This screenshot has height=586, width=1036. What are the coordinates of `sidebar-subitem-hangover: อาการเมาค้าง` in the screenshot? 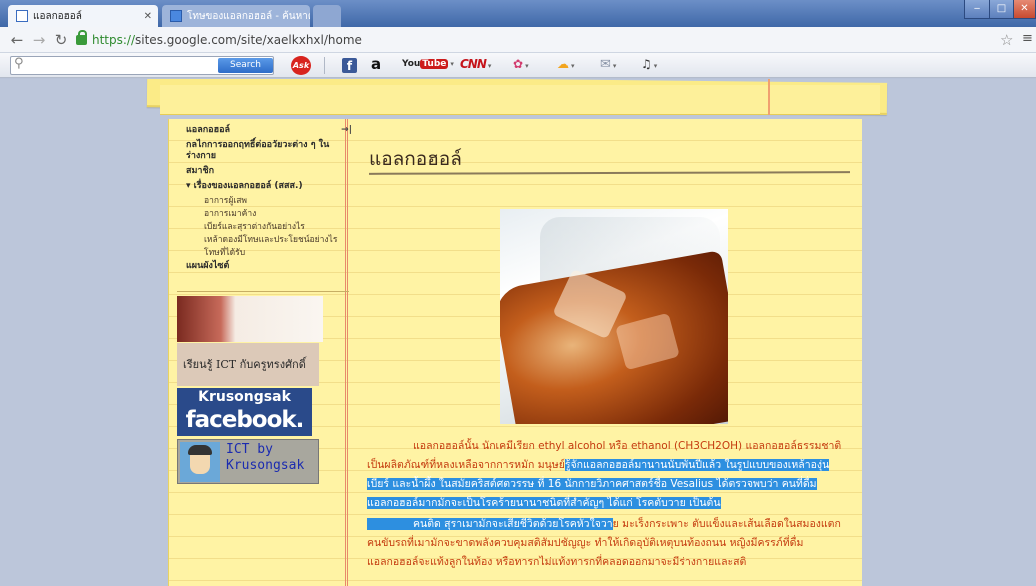 It's located at (278, 214).